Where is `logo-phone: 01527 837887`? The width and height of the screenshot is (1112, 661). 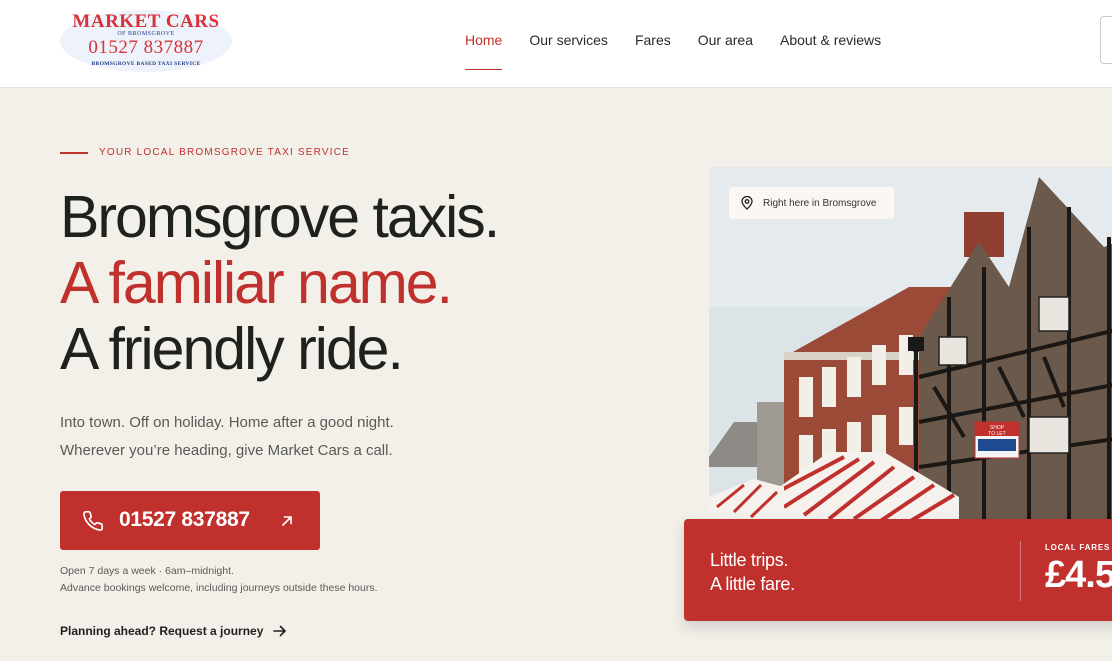
logo-phone: 01527 837887 is located at coordinates (146, 47).